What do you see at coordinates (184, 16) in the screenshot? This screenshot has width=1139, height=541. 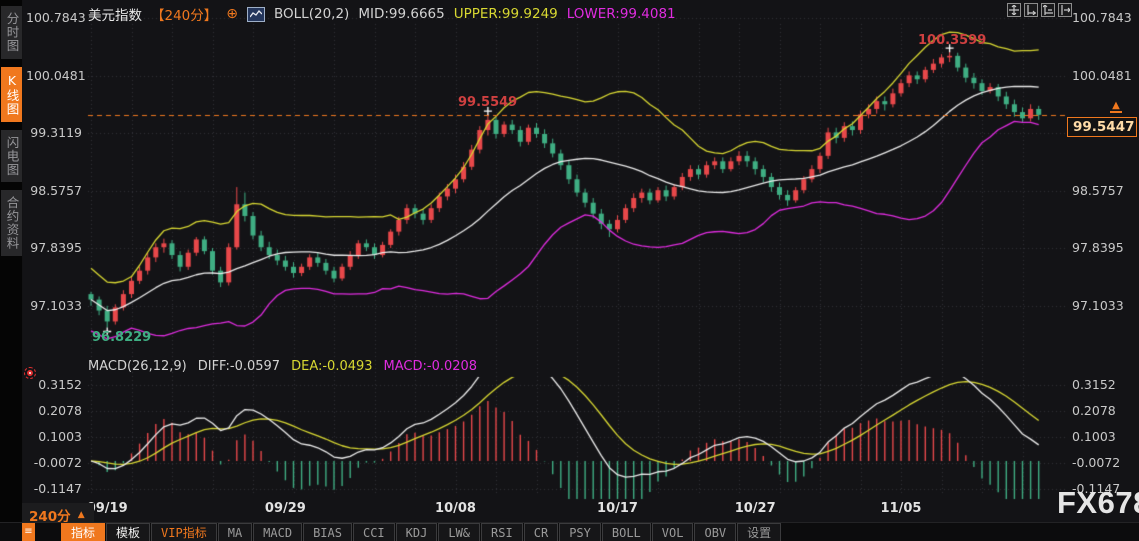 I see `period-label: 【240分】` at bounding box center [184, 16].